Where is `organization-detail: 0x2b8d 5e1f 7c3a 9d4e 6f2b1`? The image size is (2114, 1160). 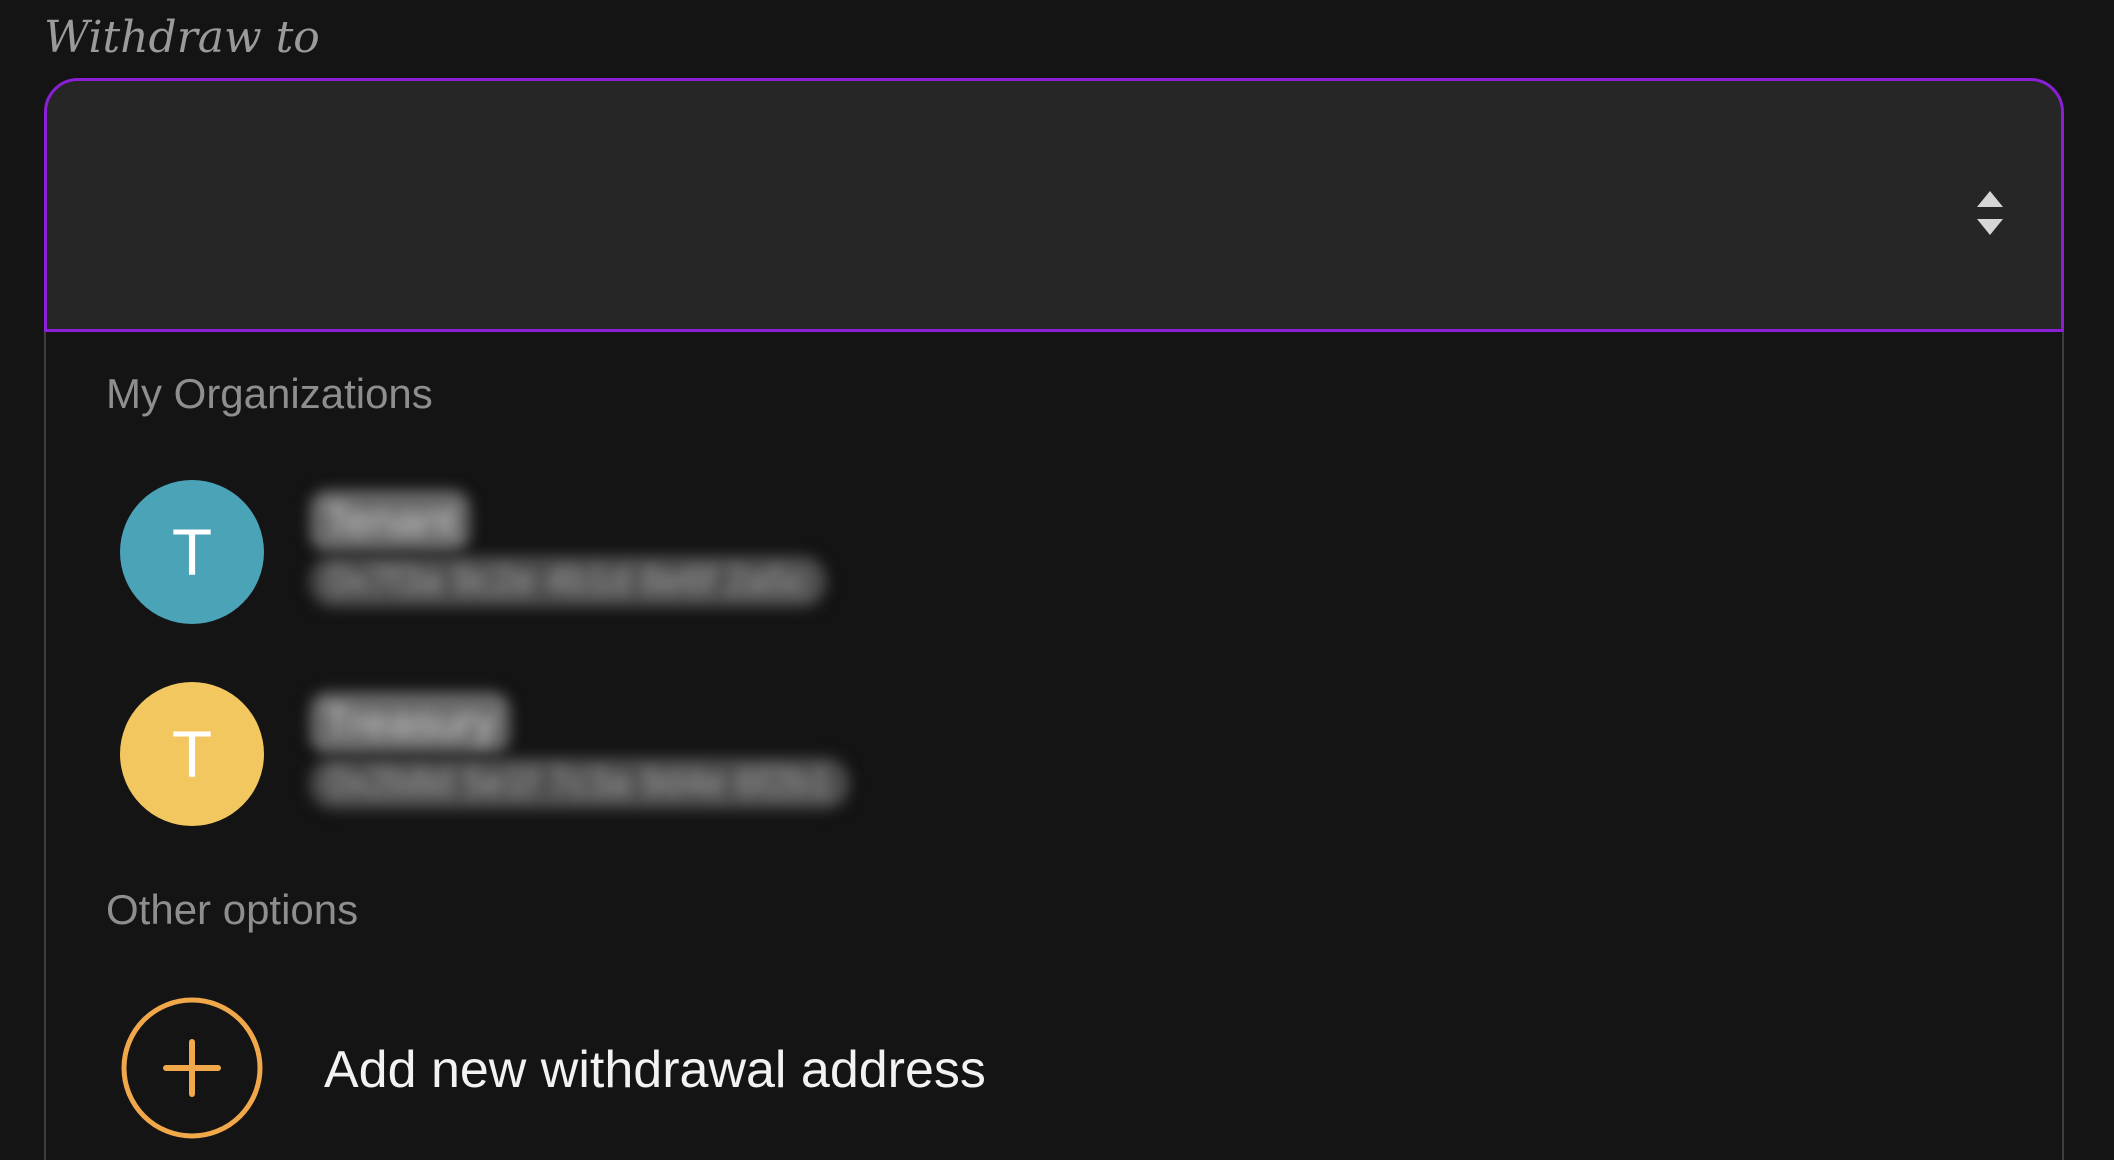
organization-detail: 0x2b8d 5e1f 7c3a 9d4e 6f2b1 is located at coordinates (579, 783).